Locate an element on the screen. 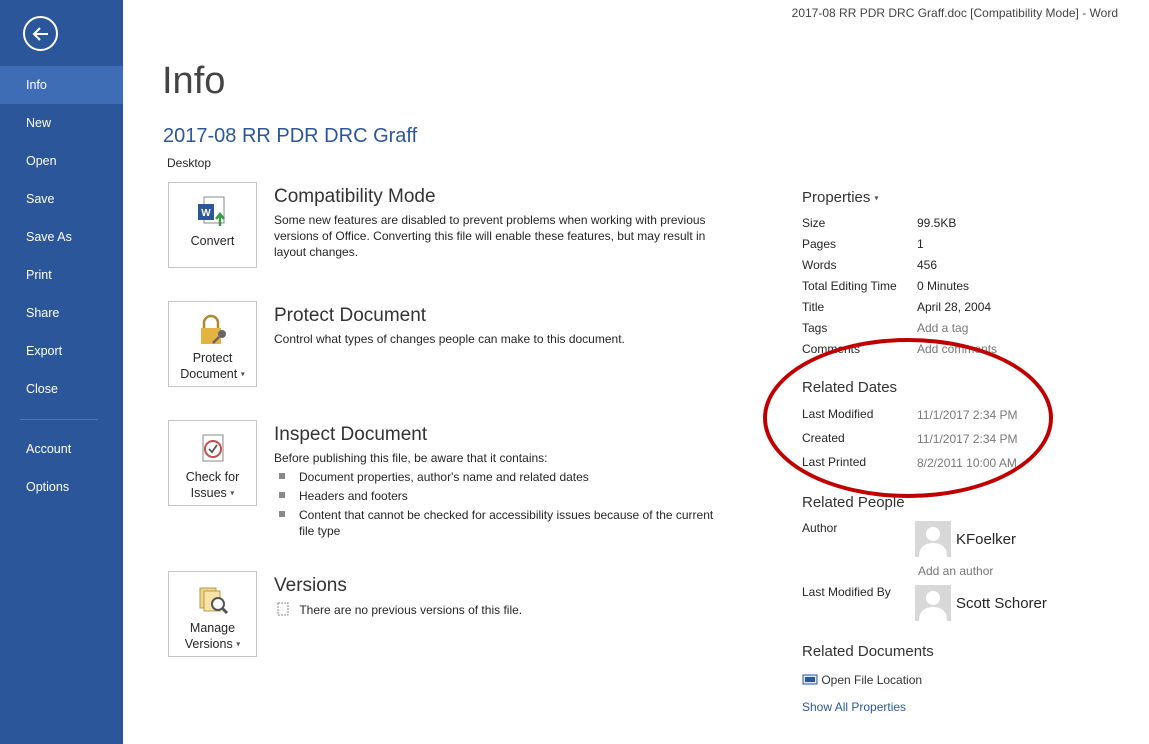 Image resolution: width=1149 pixels, height=744 pixels. arrow-left-icon is located at coordinates (40, 34).